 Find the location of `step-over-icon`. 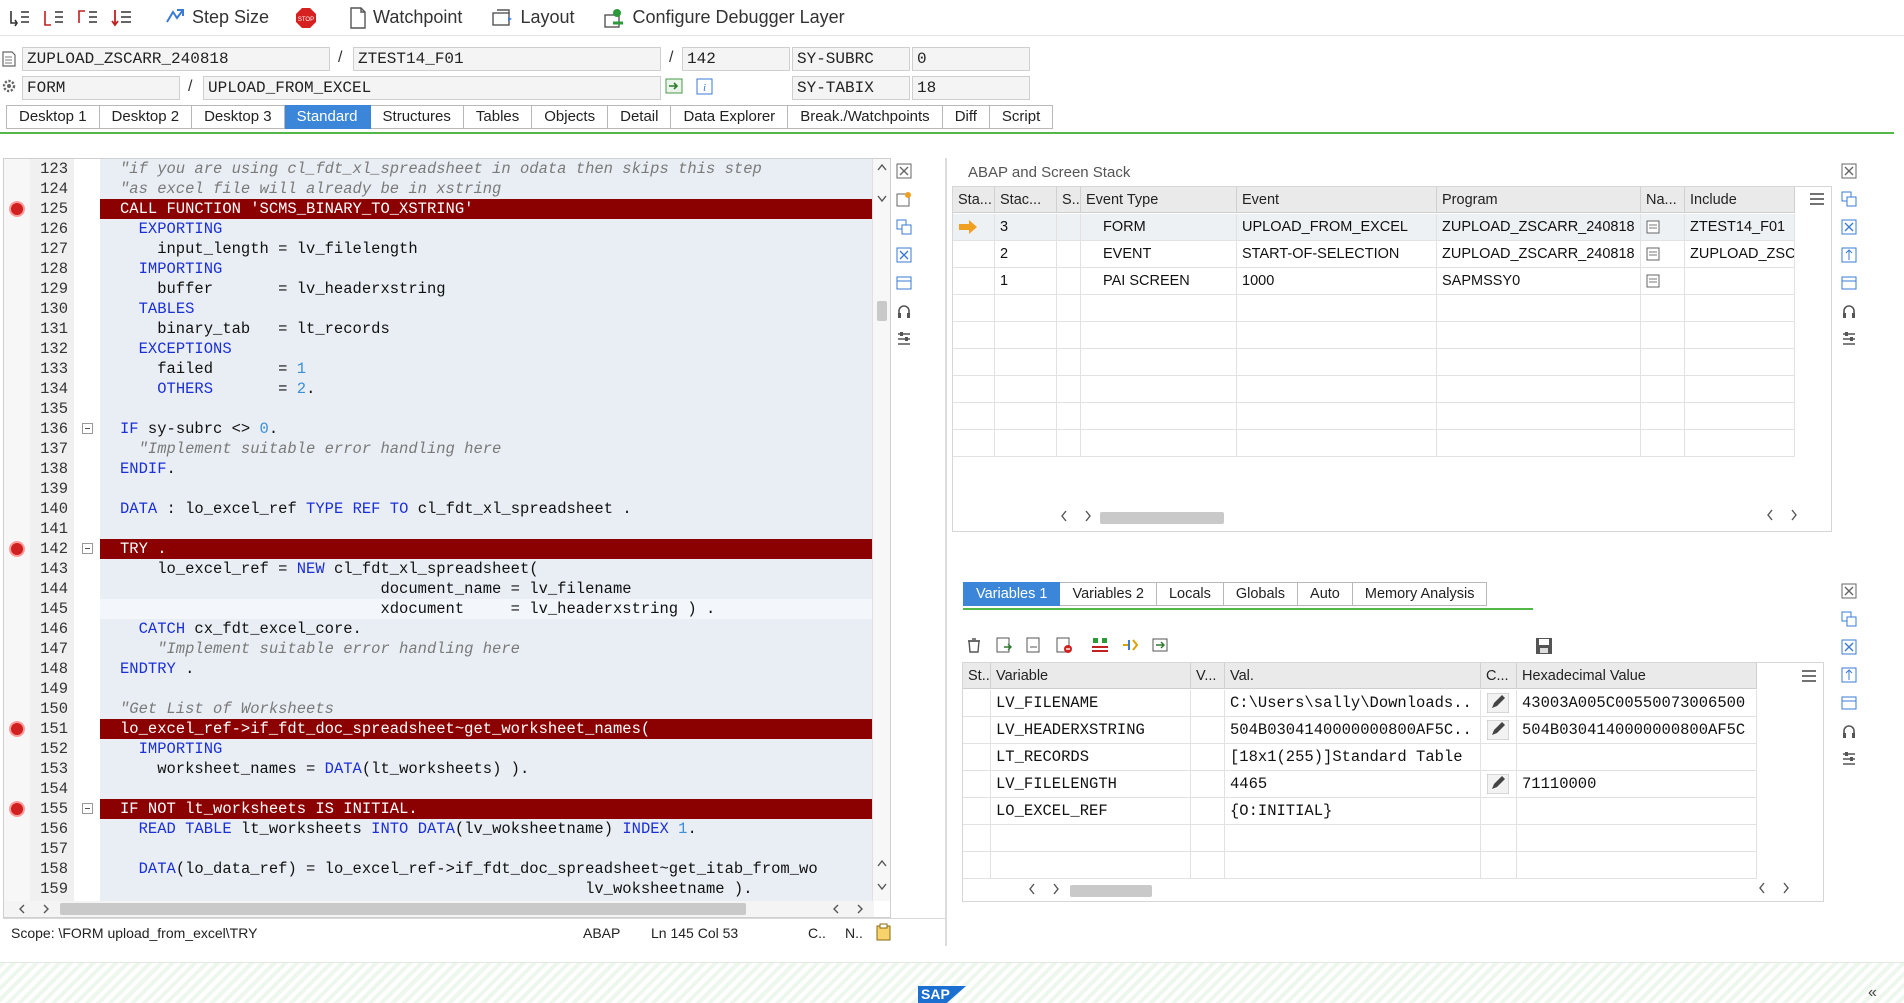

step-over-icon is located at coordinates (54, 18).